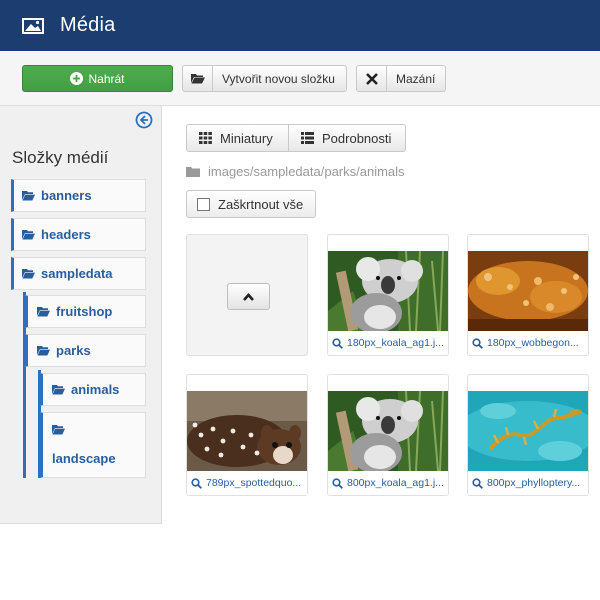  I want to click on new-folder-label: Vytvořit novou složku, so click(278, 78).